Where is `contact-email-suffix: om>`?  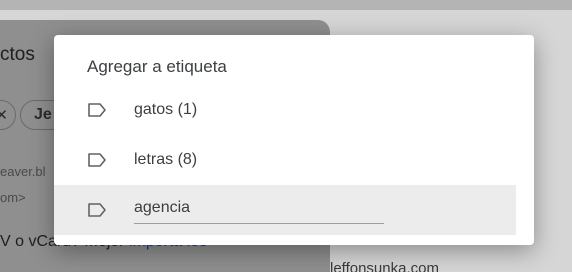 contact-email-suffix: om> is located at coordinates (13, 197).